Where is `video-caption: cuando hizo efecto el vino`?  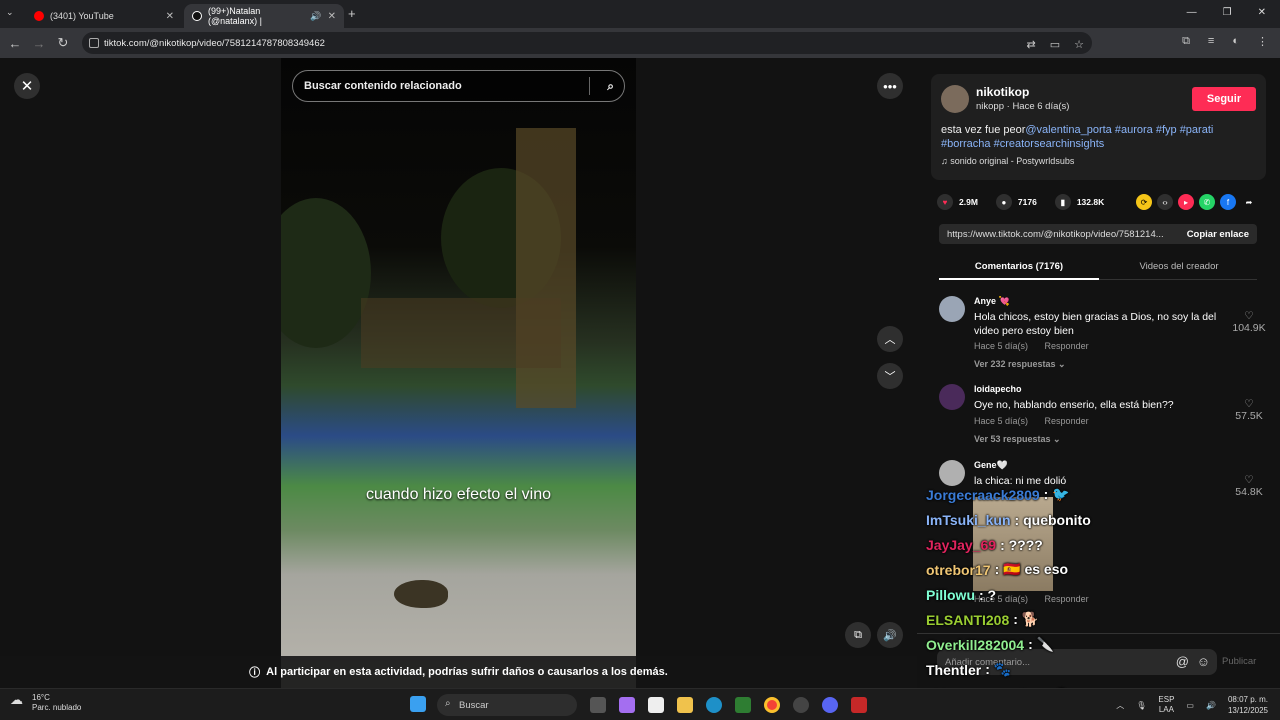 video-caption: cuando hizo efecto el vino is located at coordinates (458, 494).